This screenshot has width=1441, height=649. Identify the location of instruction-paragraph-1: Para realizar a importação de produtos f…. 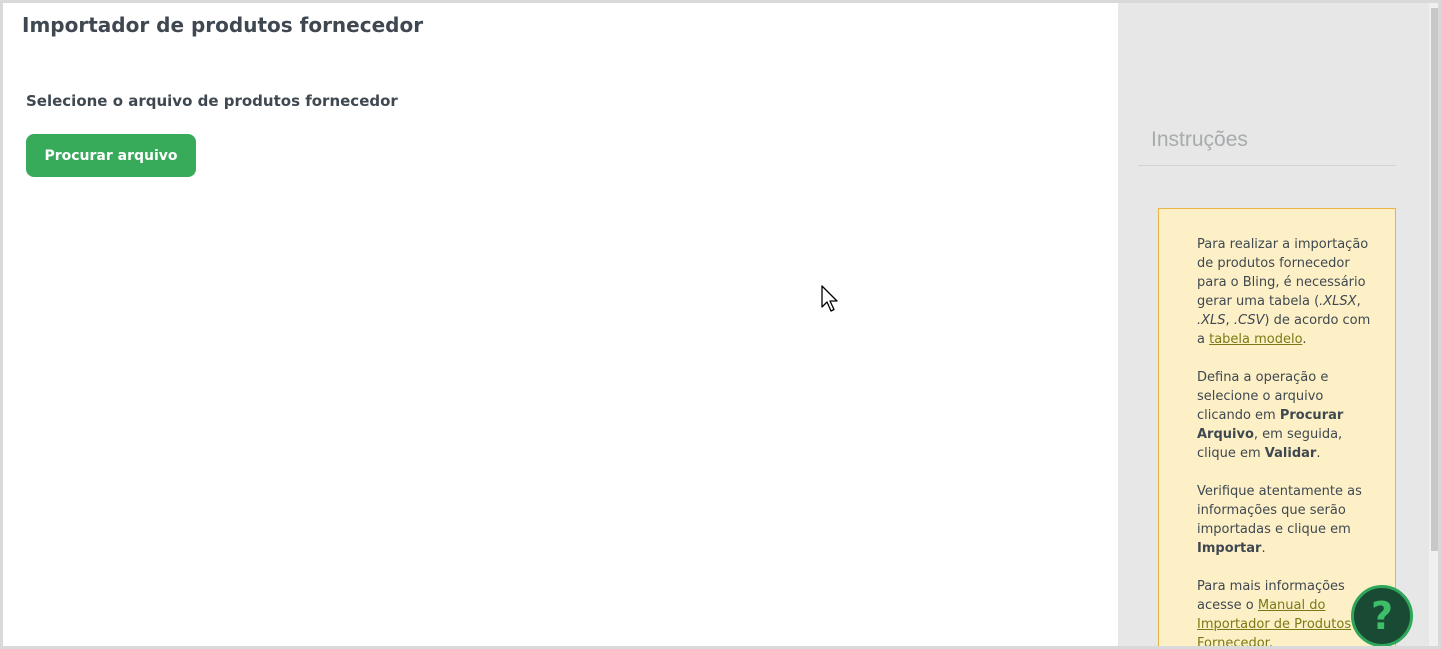
(1286, 292).